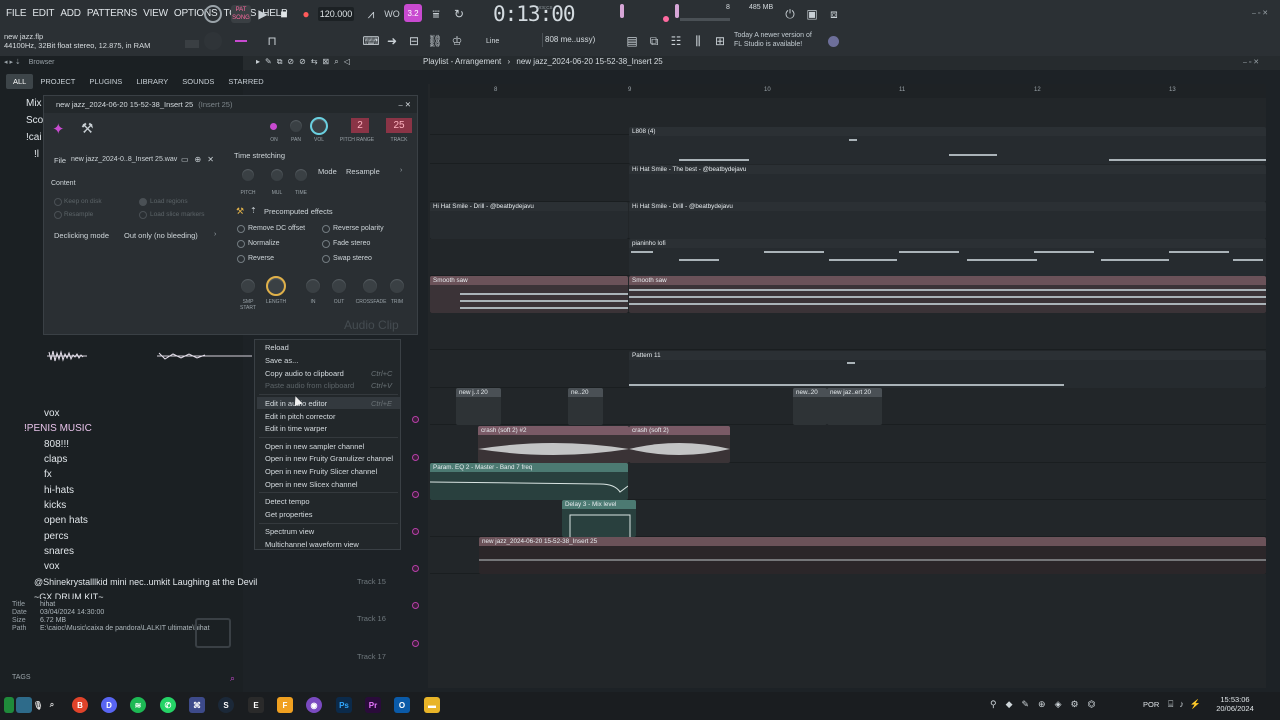  I want to click on clip-new-jazz-insert-25: new jazz_2024-06-20 15-52-38_Insert 25, so click(872, 555).